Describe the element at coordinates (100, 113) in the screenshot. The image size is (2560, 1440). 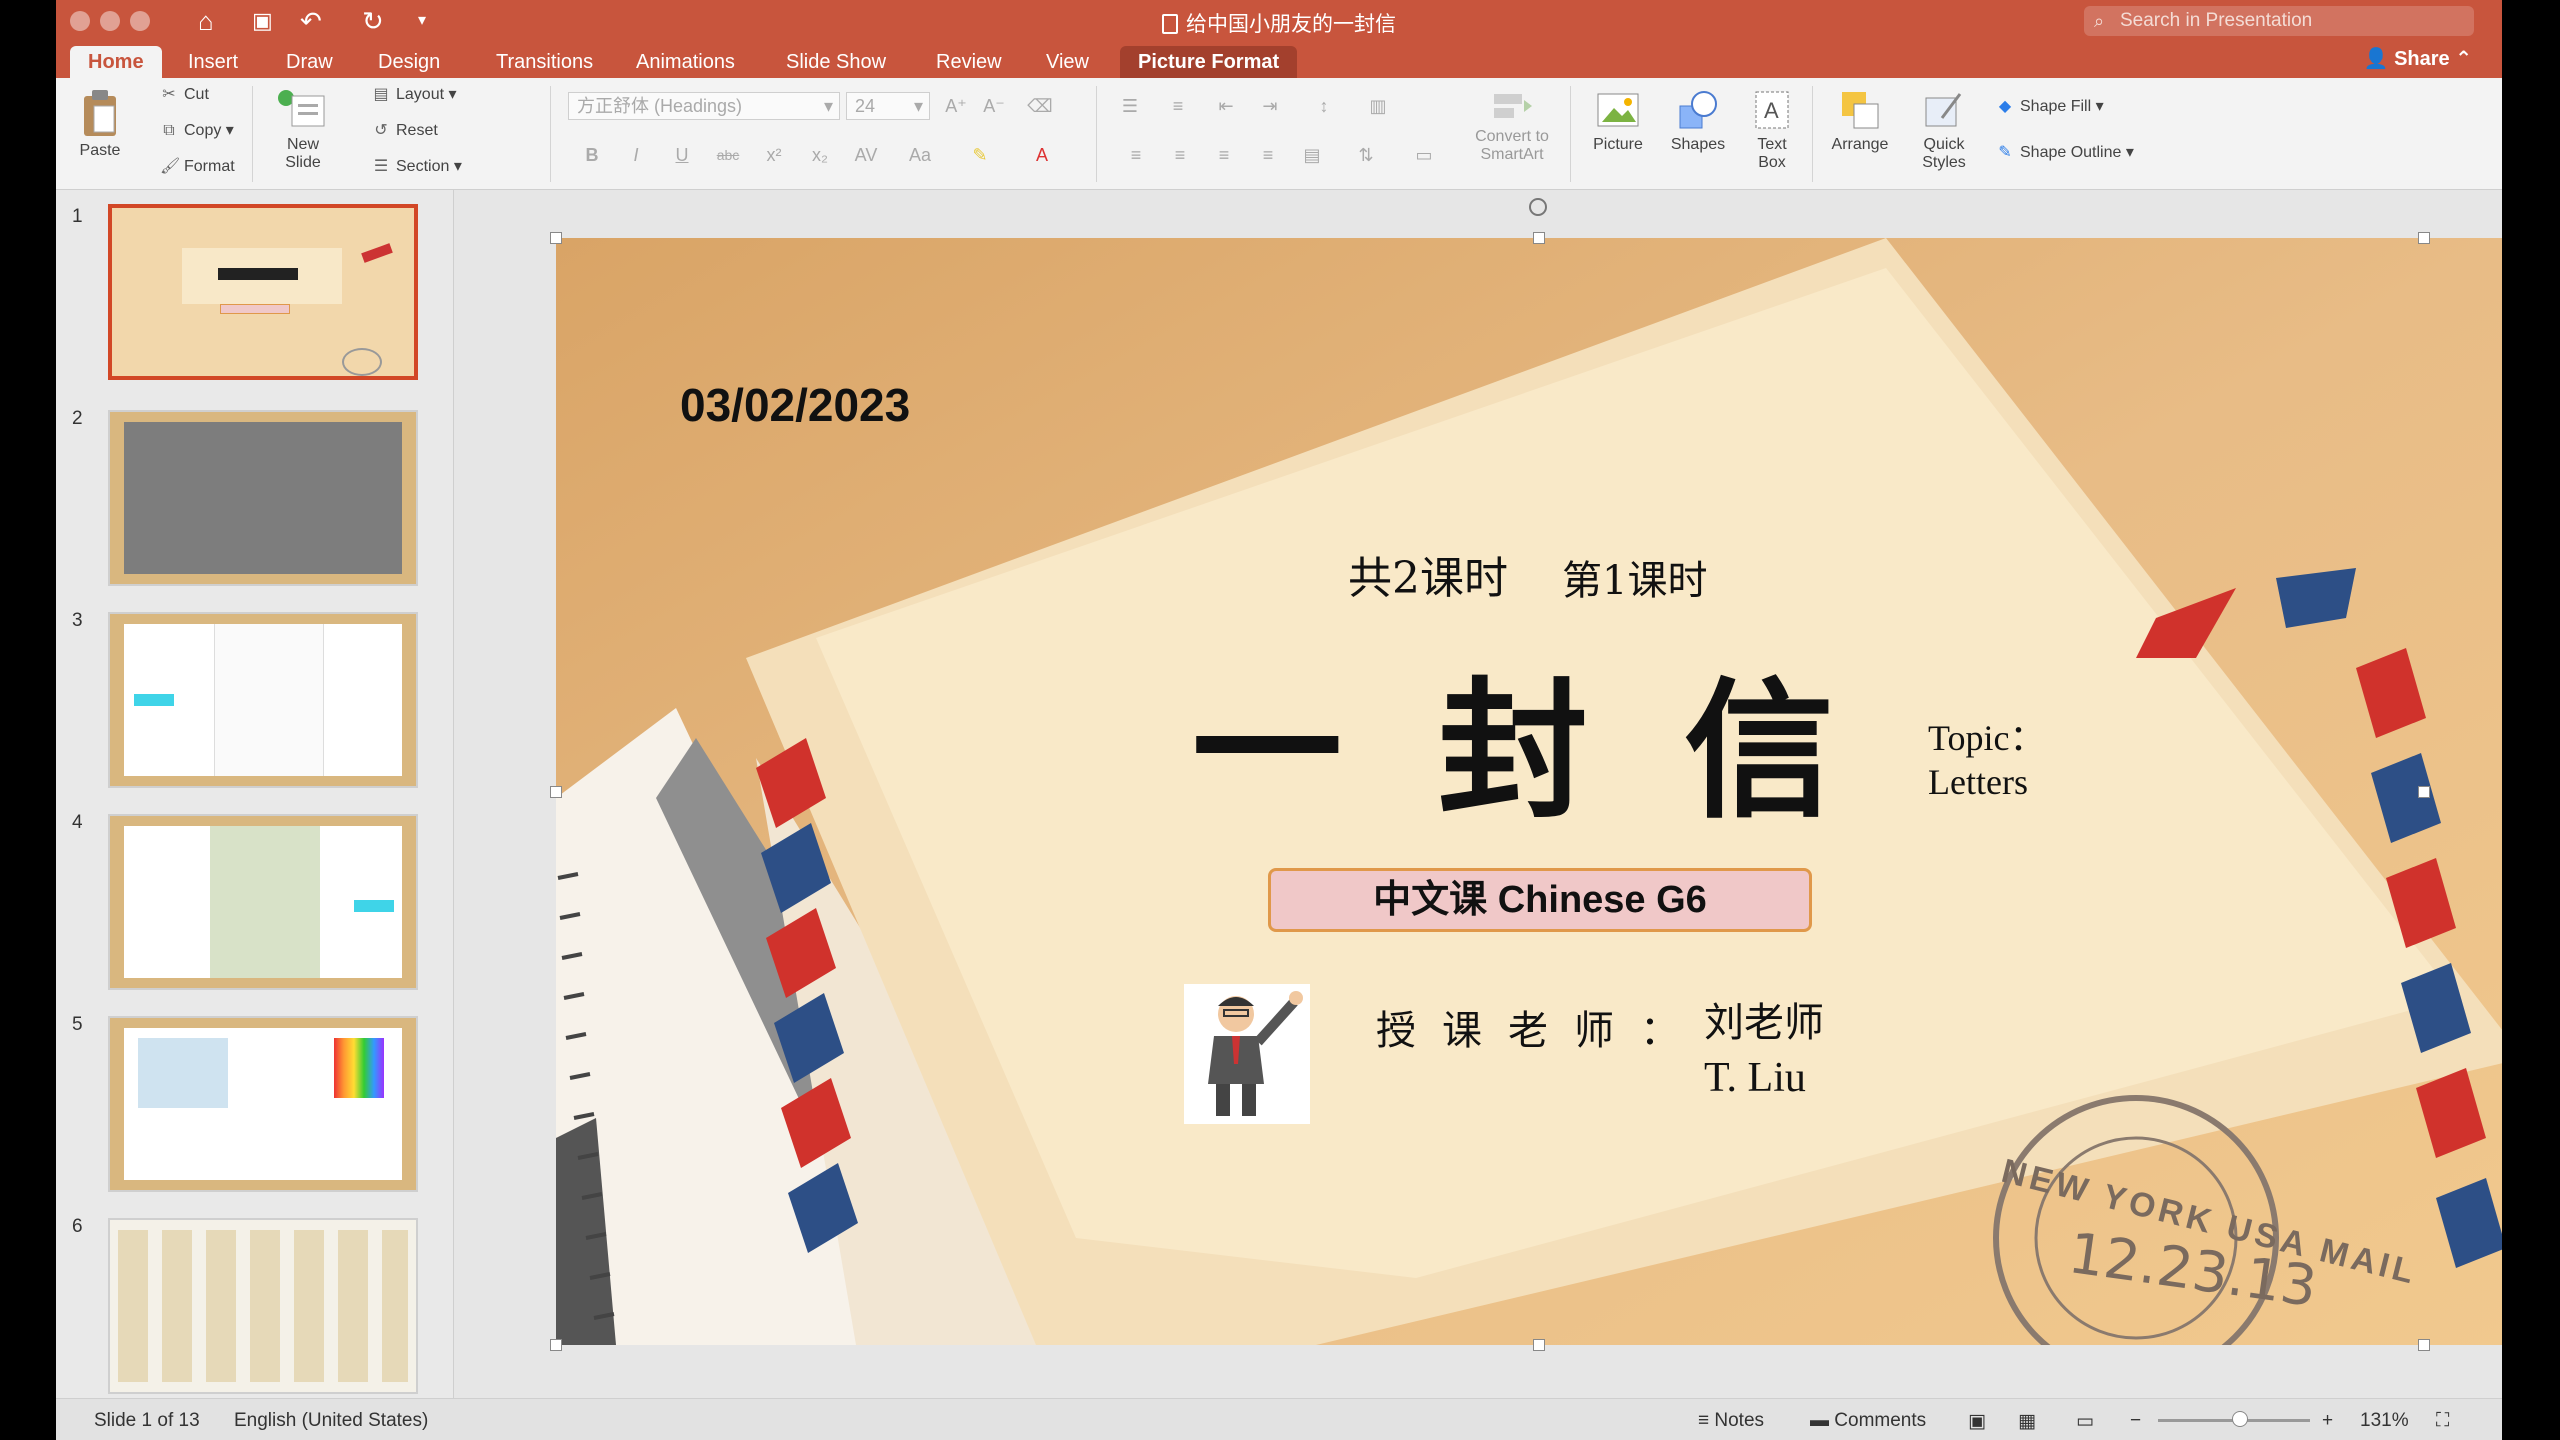
I see `clipboard-icon` at that location.